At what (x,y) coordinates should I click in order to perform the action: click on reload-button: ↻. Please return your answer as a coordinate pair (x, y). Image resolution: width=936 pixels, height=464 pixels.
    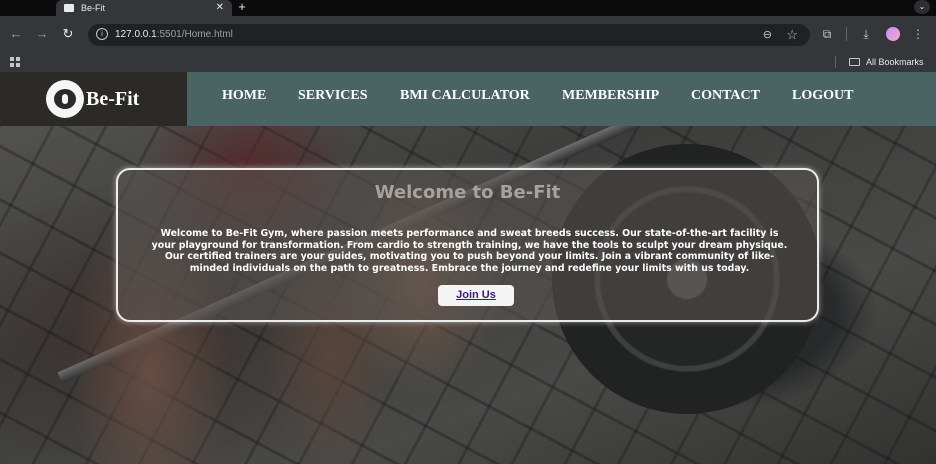
    Looking at the image, I should click on (68, 34).